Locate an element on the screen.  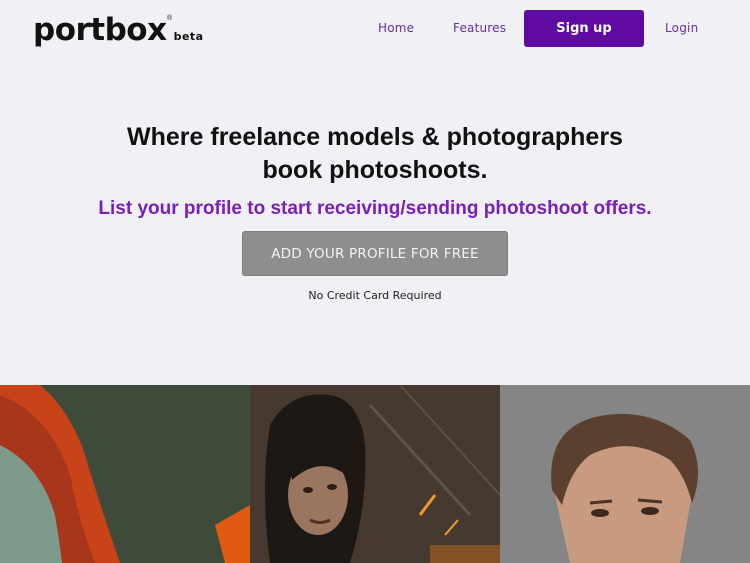
add-profile-button: ADD YOUR PROFILE FOR FREE is located at coordinates (375, 253).